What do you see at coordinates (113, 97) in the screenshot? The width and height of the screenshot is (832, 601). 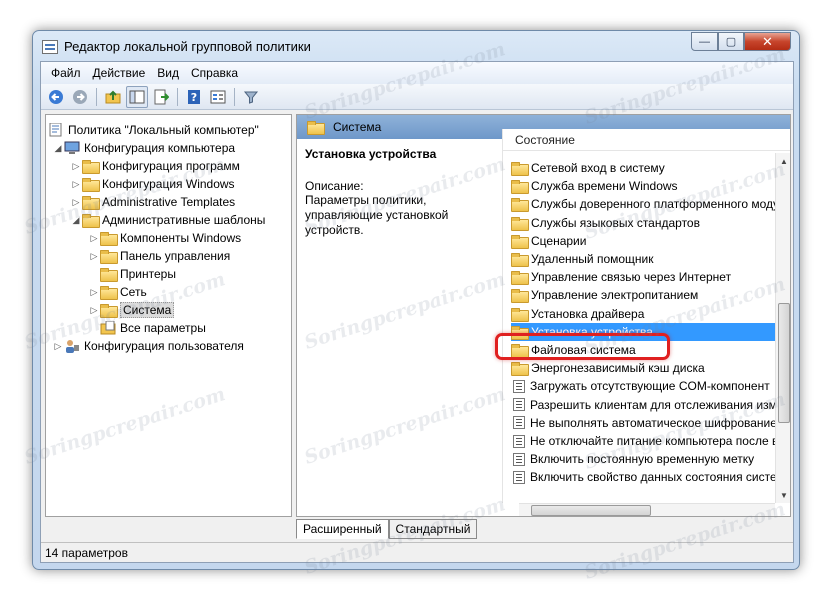 I see `up-folder-button` at bounding box center [113, 97].